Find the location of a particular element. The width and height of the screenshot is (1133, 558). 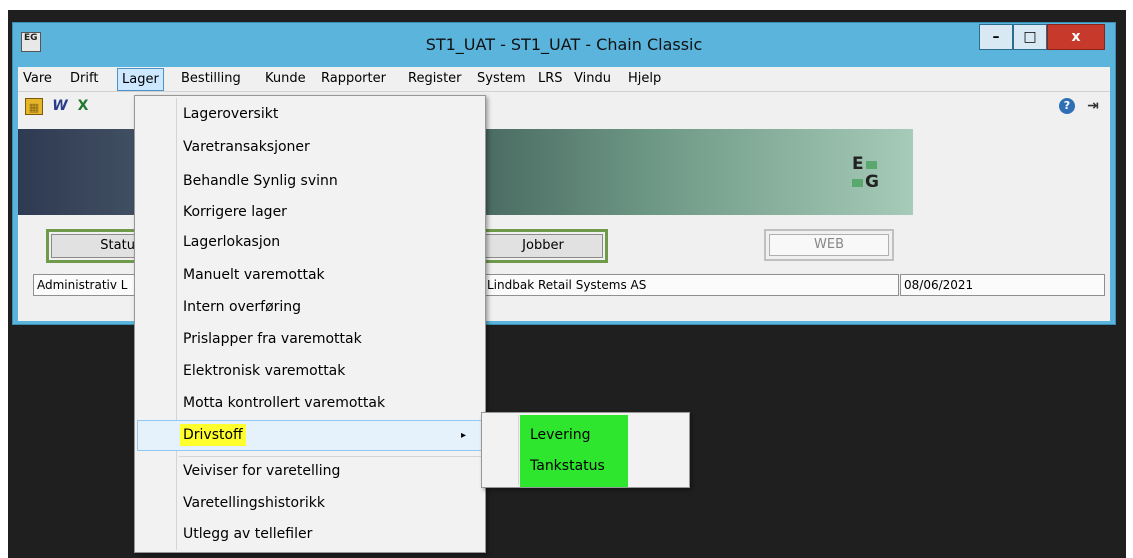

submenu-item-tankstatus: Tankstatus is located at coordinates (567, 466).